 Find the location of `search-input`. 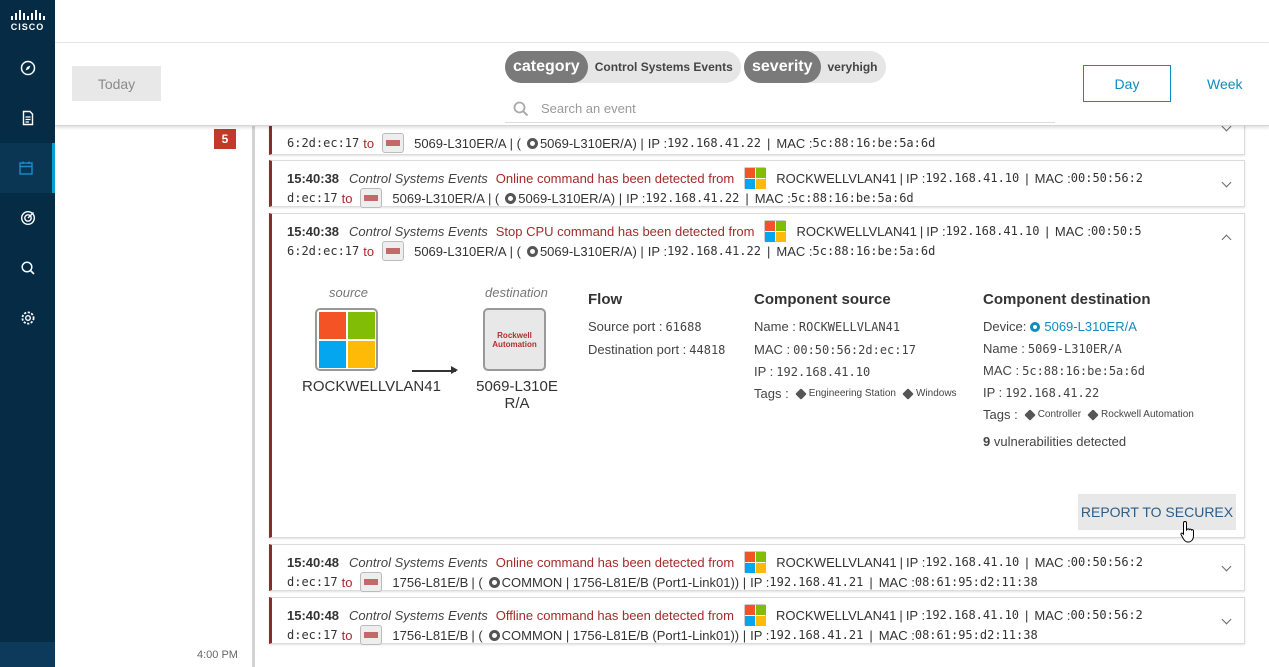

search-input is located at coordinates (781, 108).